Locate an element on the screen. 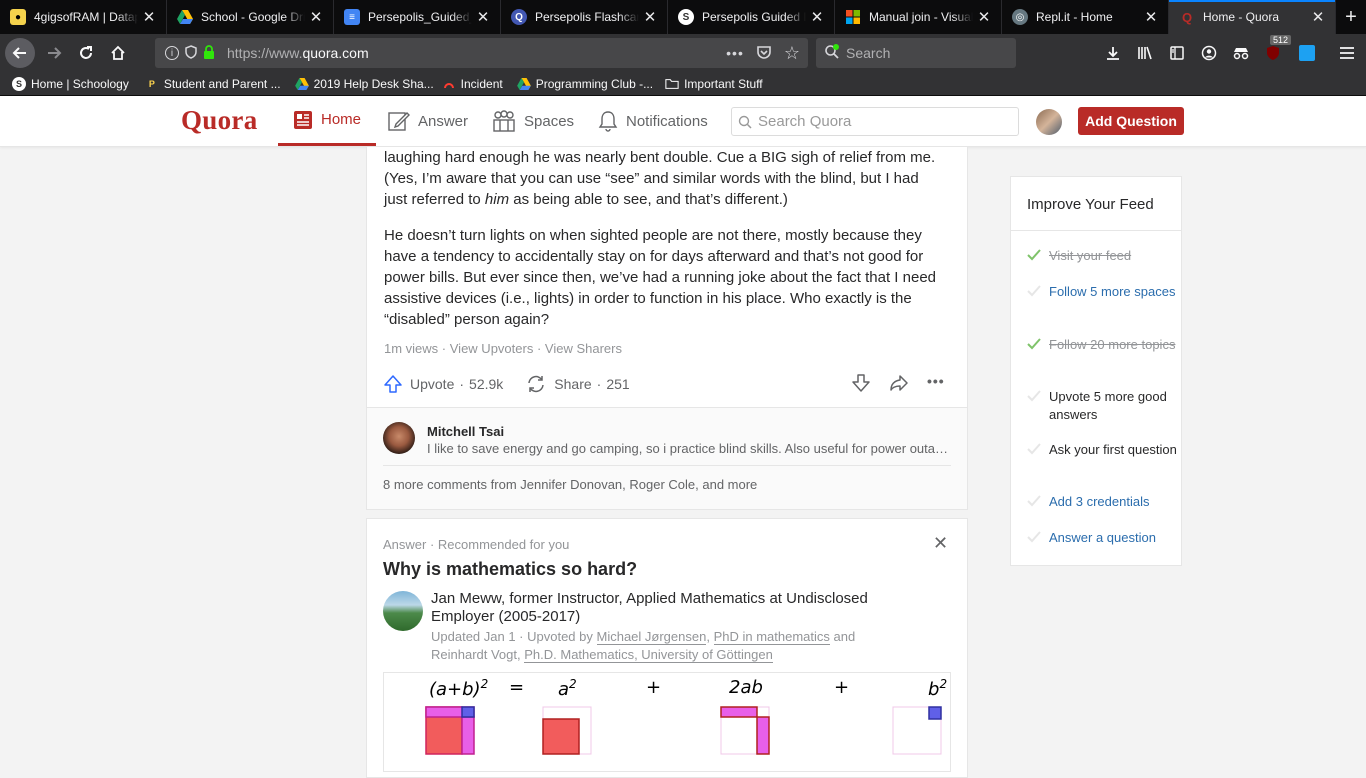 The height and width of the screenshot is (778, 1366). bookmark-incident: Incident is located at coordinates (472, 84).